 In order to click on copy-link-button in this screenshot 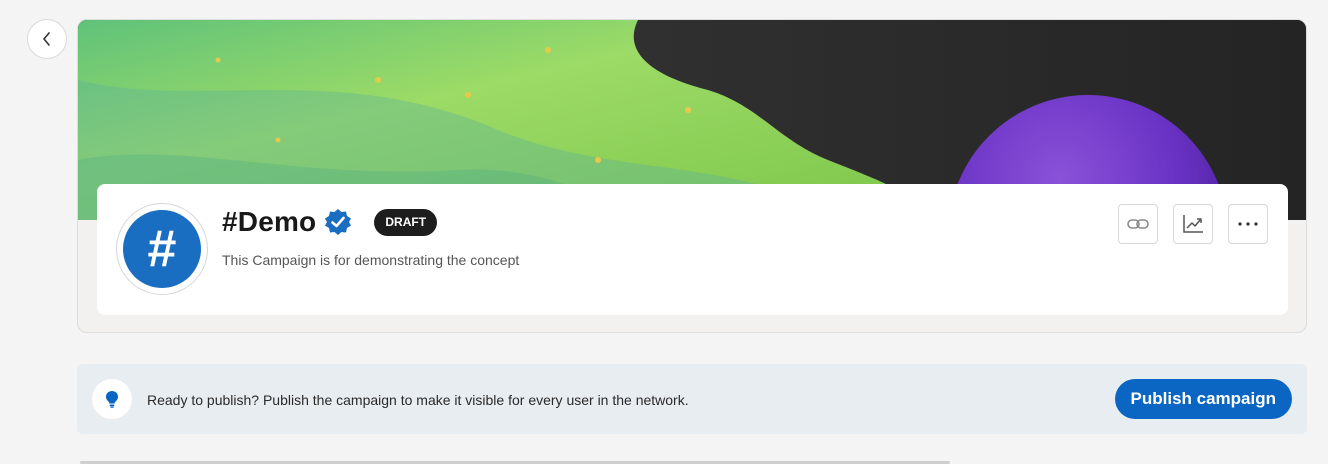, I will do `click(1138, 224)`.